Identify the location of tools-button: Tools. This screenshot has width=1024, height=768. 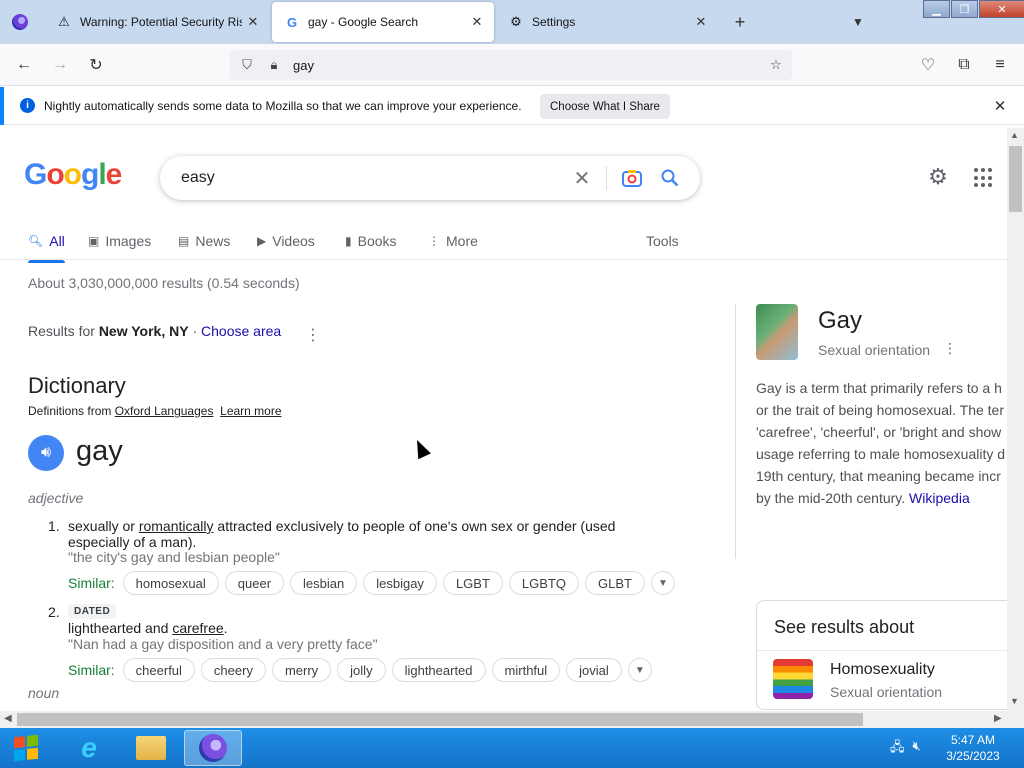
(662, 241).